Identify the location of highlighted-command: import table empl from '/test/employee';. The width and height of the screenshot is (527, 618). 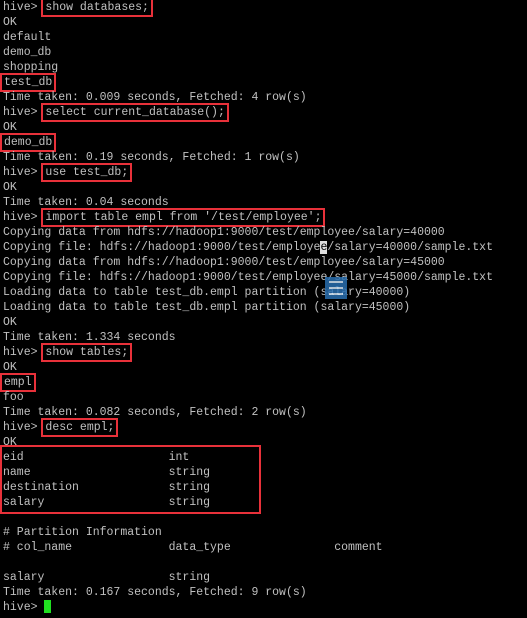
(183, 217).